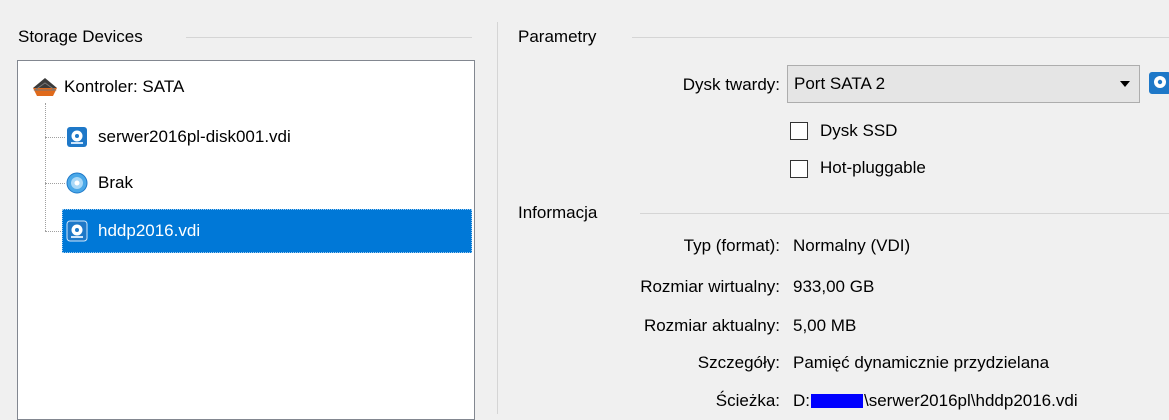 This screenshot has height=420, width=1169. Describe the element at coordinates (852, 245) in the screenshot. I see `type-format-value: Normalny (VDI)` at that location.